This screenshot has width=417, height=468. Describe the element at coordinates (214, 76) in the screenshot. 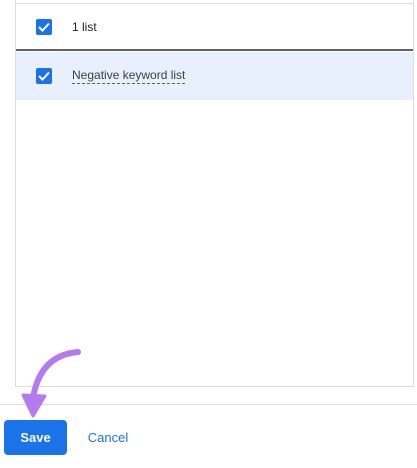

I see `list-item: Negative keyword list` at that location.